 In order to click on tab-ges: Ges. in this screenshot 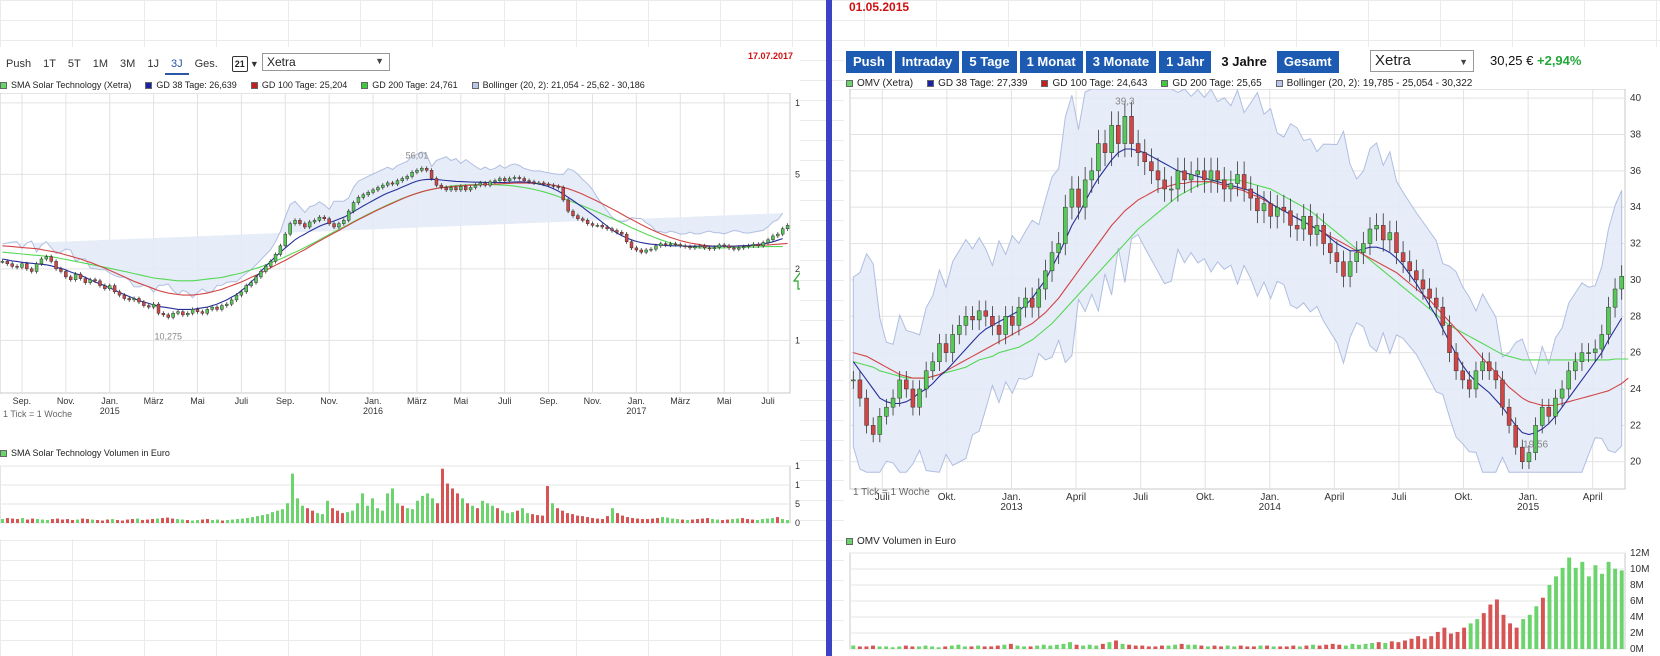, I will do `click(206, 64)`.